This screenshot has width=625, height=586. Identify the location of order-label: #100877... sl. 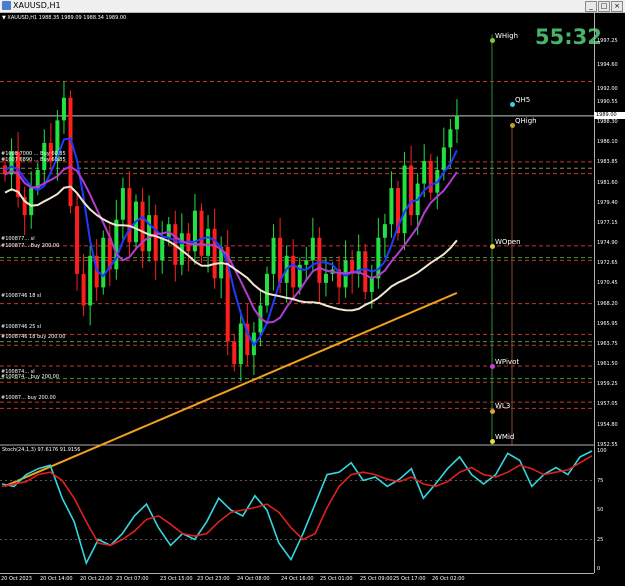
(18, 239).